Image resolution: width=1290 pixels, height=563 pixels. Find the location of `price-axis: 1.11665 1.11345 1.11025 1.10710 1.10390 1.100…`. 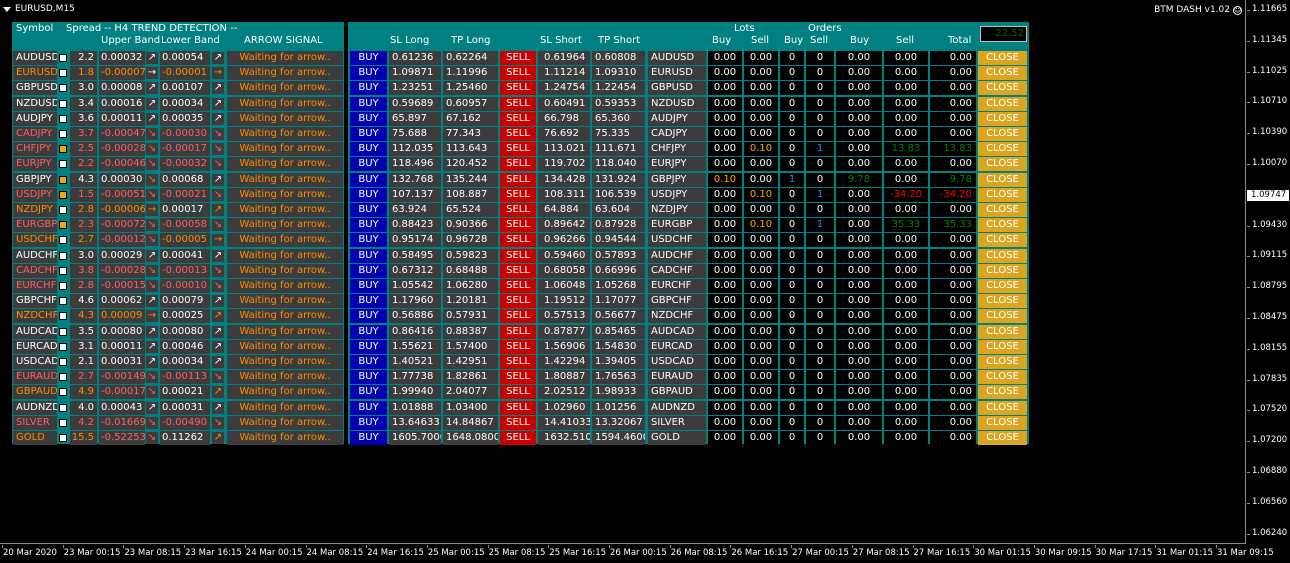

price-axis: 1.11665 1.11345 1.11025 1.10710 1.10390 1.100… is located at coordinates (1268, 272).